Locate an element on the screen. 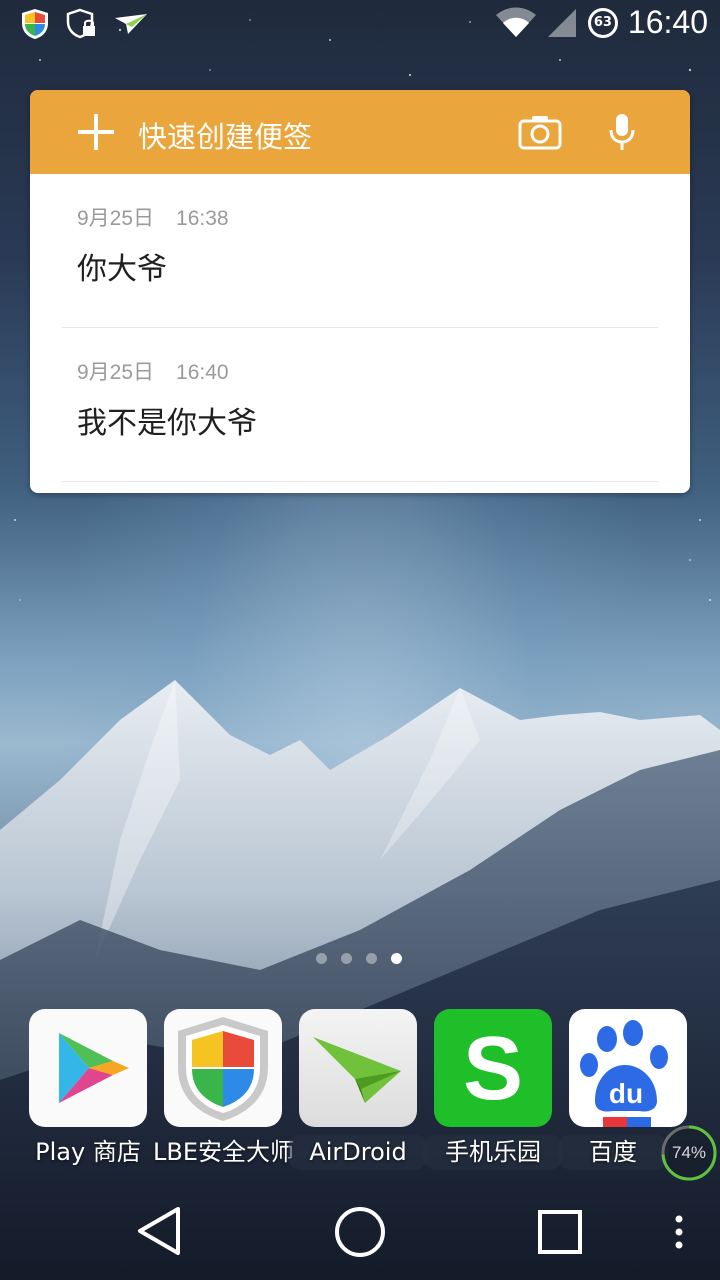  battery-widget: 74% is located at coordinates (689, 1153).